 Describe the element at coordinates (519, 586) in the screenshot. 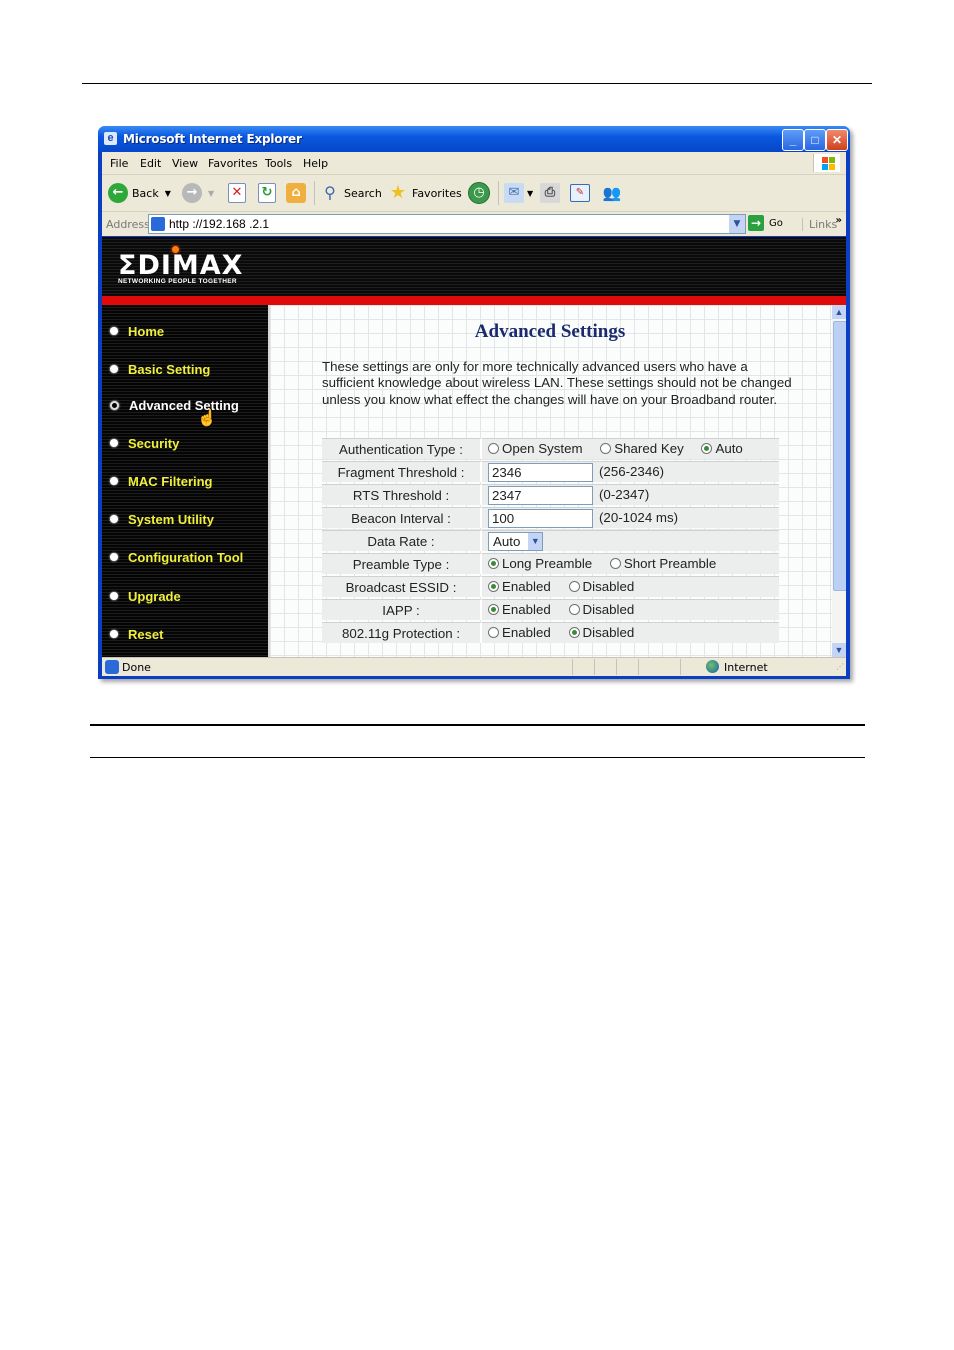

I see `essid-enabled-radio: Enabled` at that location.